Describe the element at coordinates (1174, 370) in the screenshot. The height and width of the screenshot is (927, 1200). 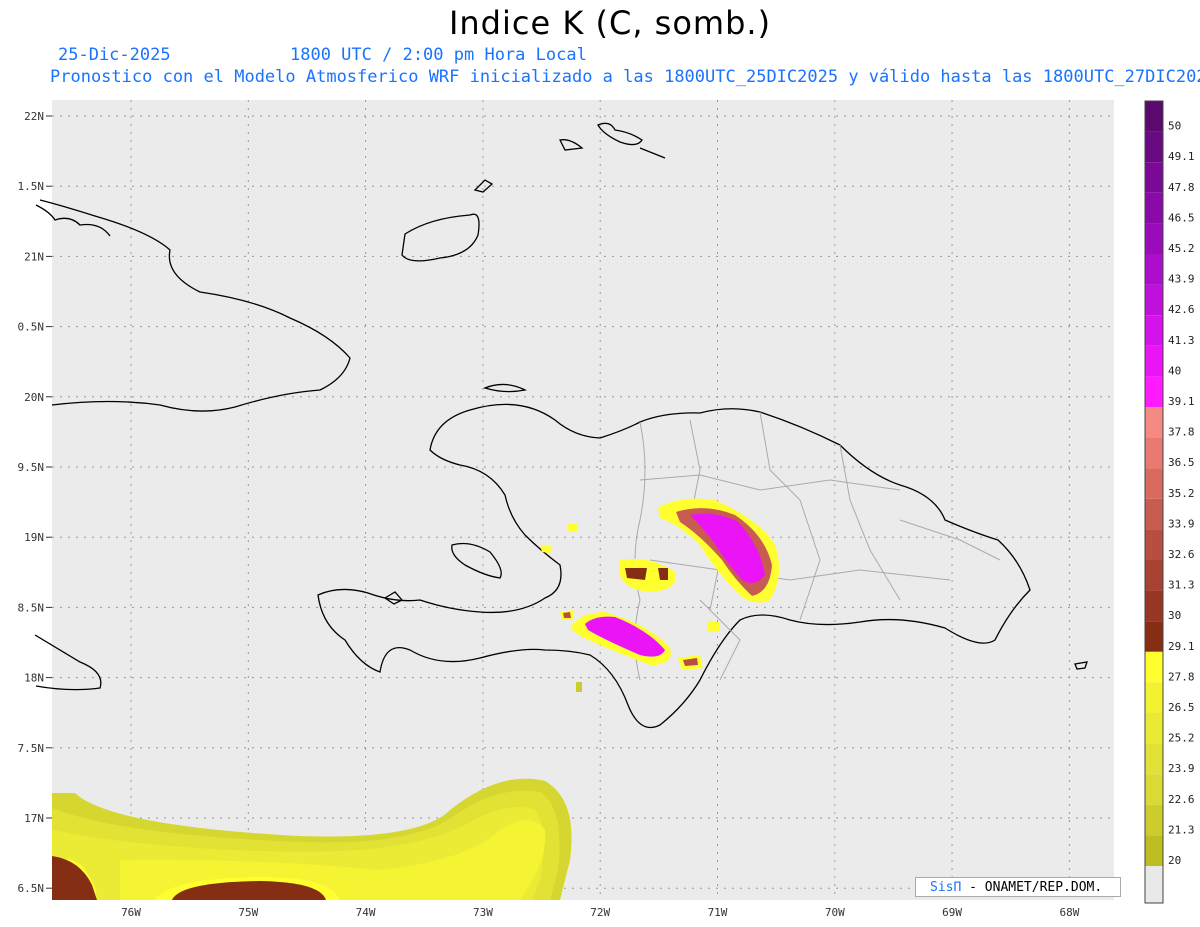
I see `colorbar-label: 40` at that location.